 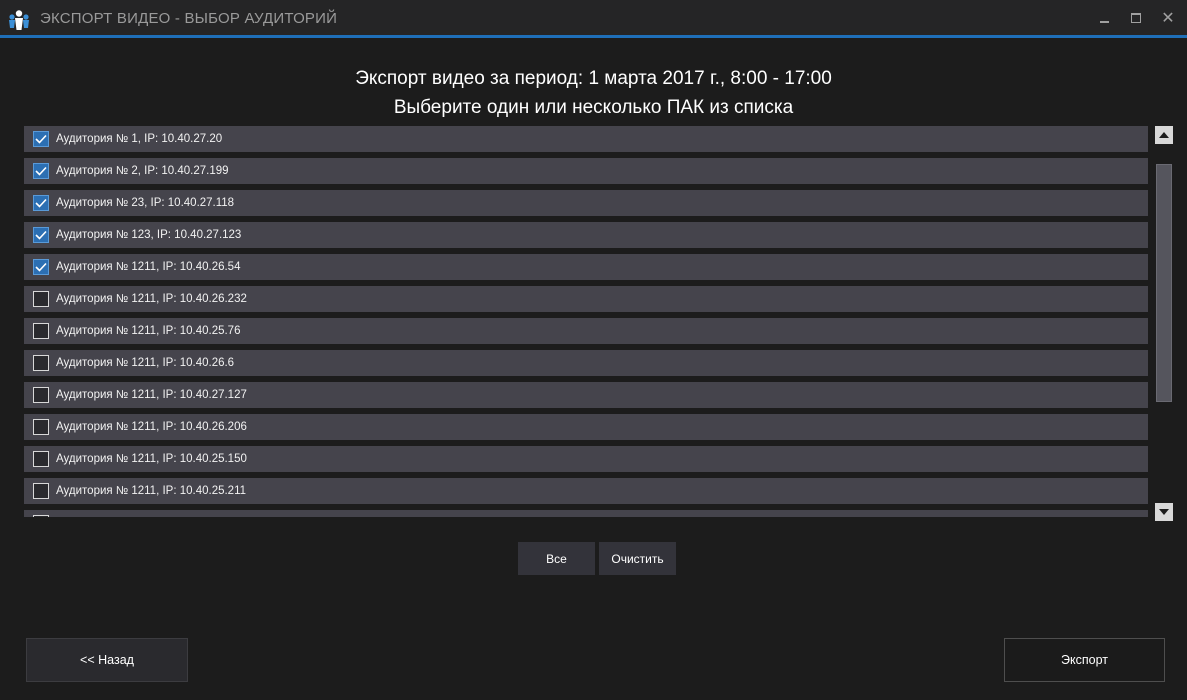 What do you see at coordinates (145, 363) in the screenshot?
I see `list-item-label: Аудитория № 1211, IP: 10.40.26.6` at bounding box center [145, 363].